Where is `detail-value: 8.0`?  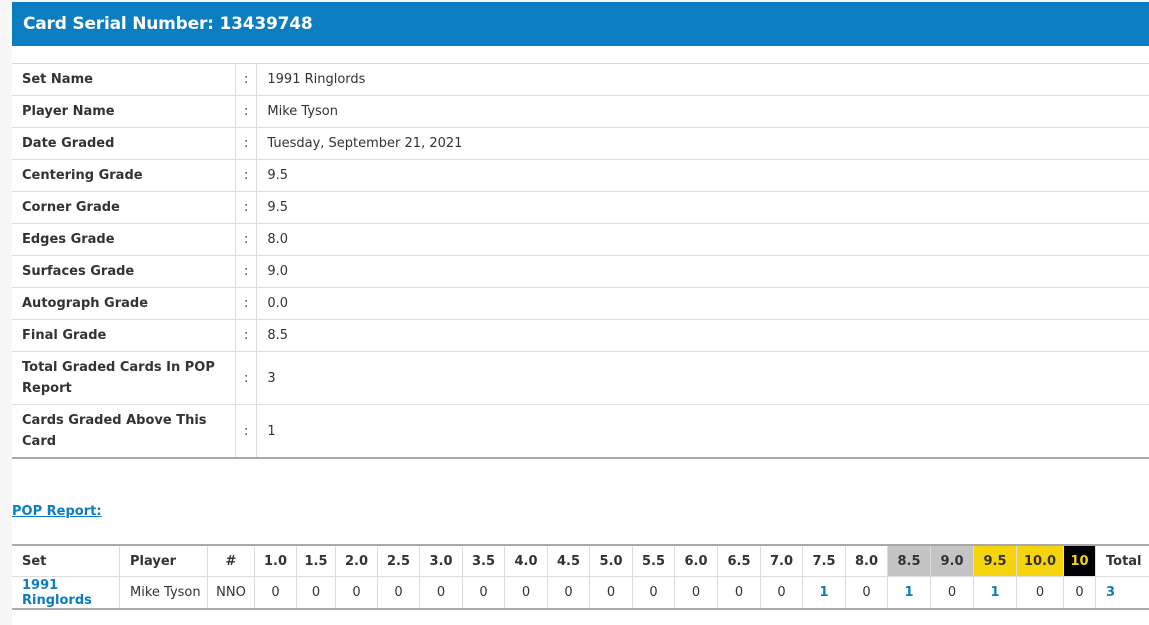 detail-value: 8.0 is located at coordinates (702, 239).